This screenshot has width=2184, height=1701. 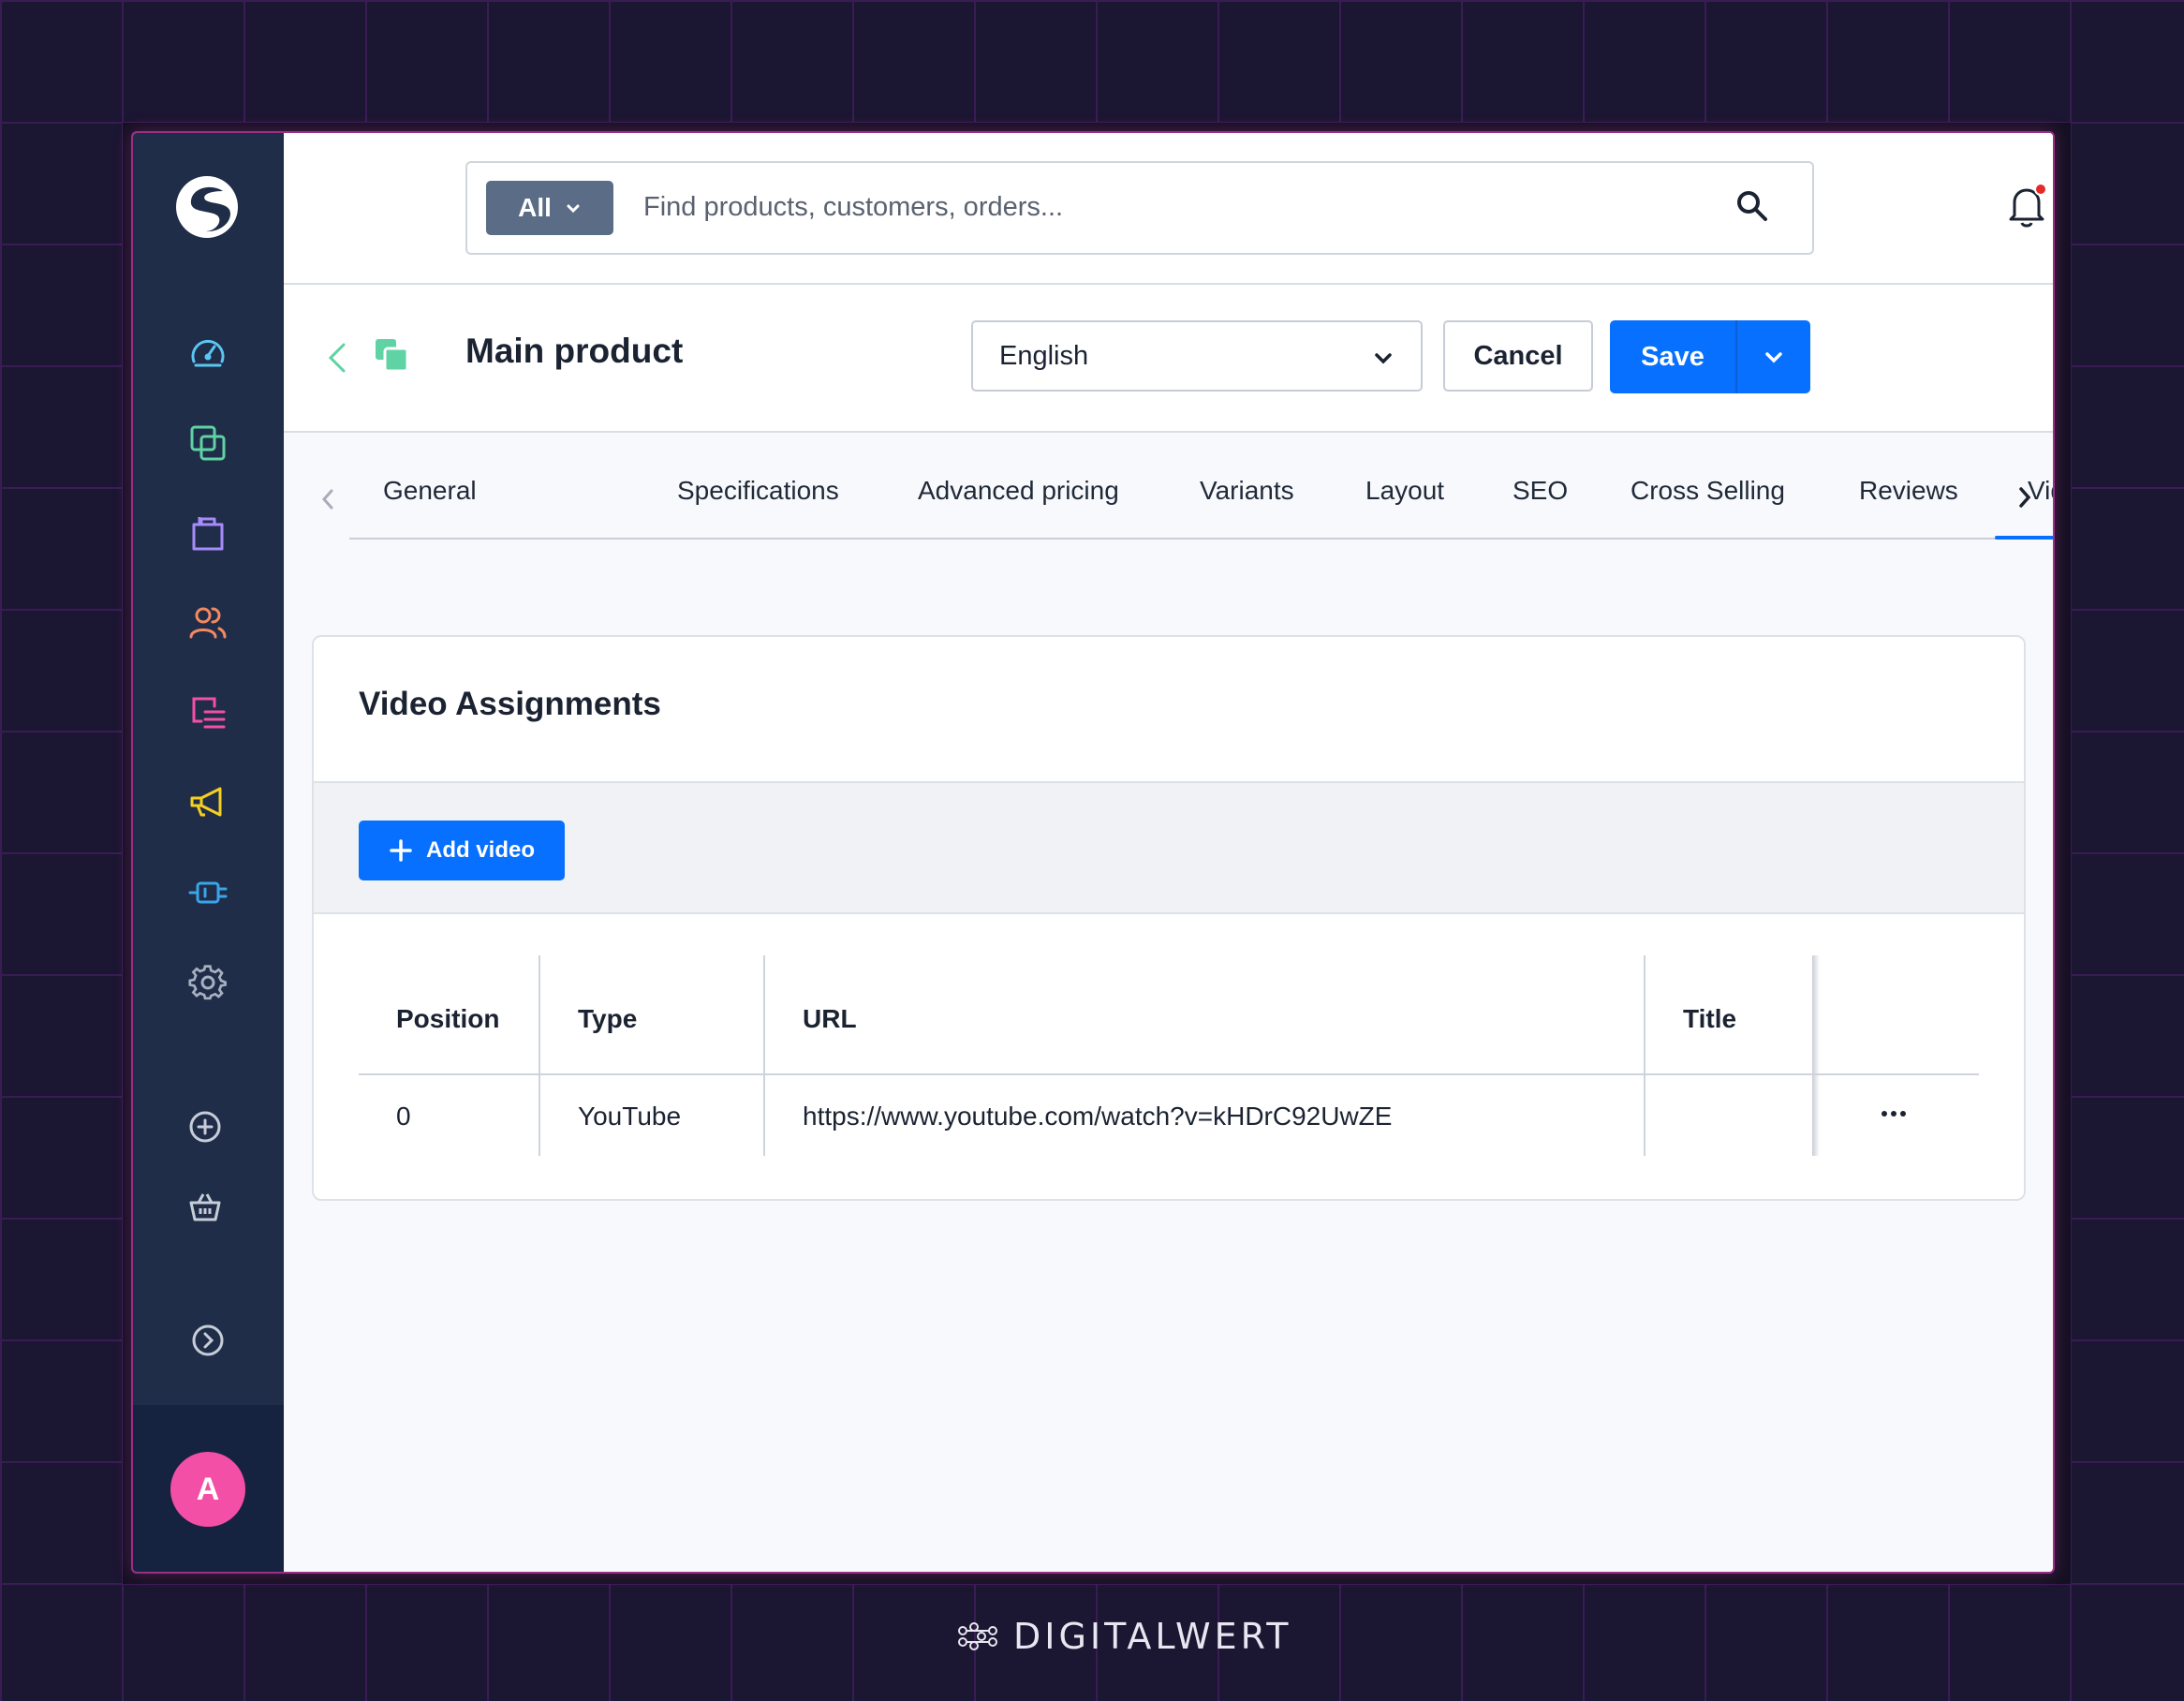 I want to click on card-toolbar: Add video, so click(x=1169, y=848).